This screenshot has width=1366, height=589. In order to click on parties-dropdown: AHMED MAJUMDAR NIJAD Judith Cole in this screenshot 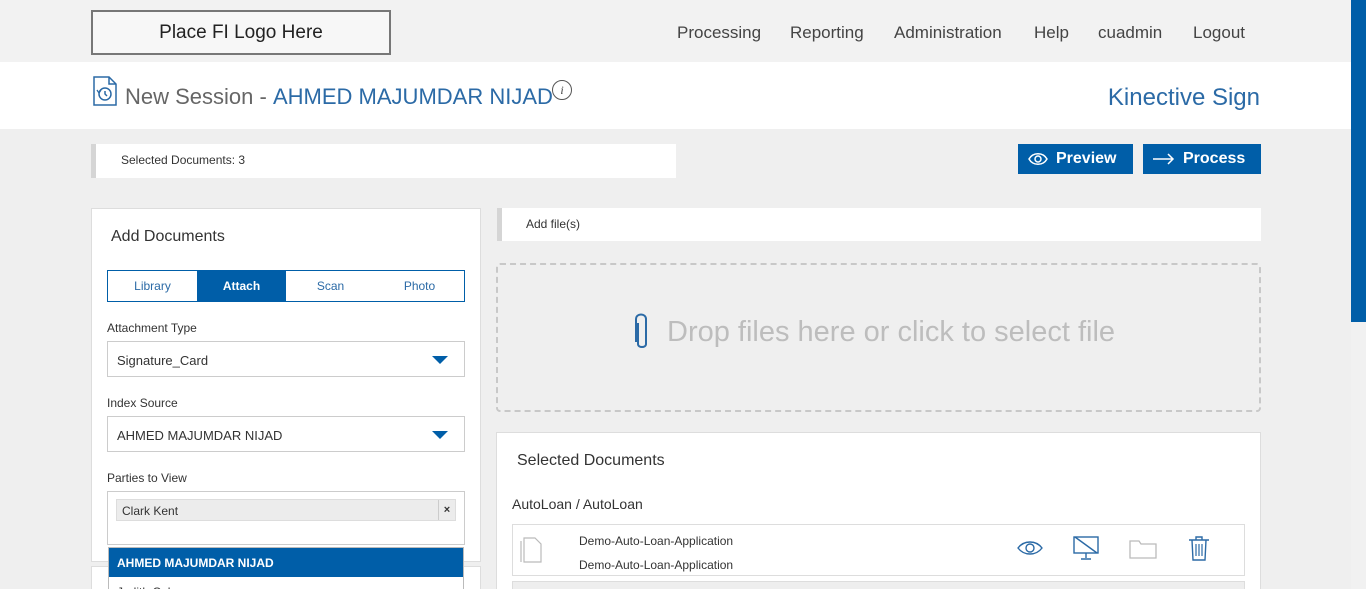, I will do `click(286, 568)`.